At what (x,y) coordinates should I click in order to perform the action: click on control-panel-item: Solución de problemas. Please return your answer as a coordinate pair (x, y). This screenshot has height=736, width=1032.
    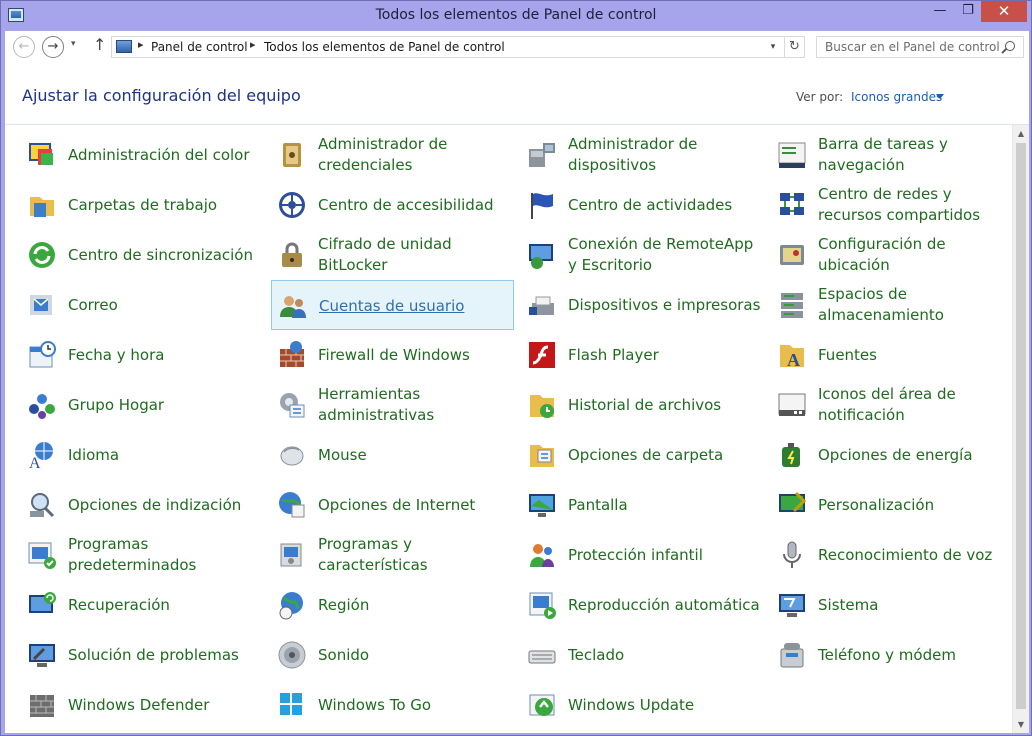
    Looking at the image, I should click on (142, 655).